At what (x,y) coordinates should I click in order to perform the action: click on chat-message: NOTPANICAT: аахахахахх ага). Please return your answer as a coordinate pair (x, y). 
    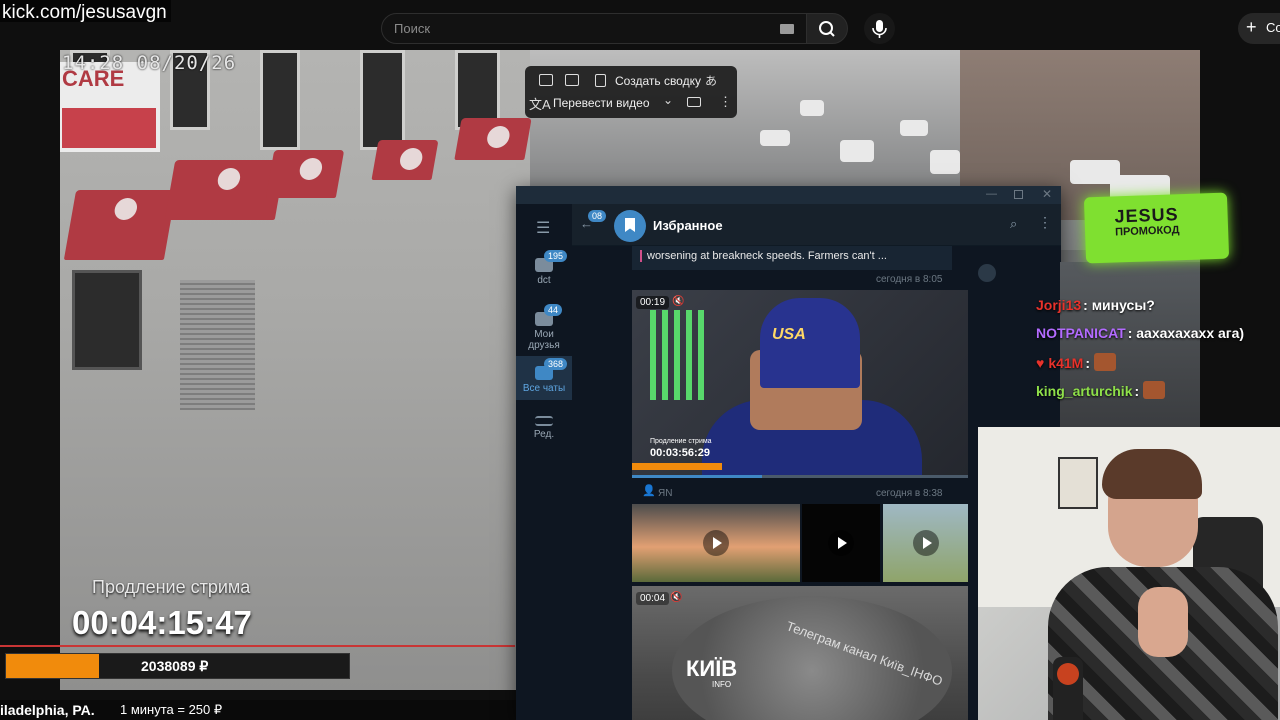
    Looking at the image, I should click on (1140, 333).